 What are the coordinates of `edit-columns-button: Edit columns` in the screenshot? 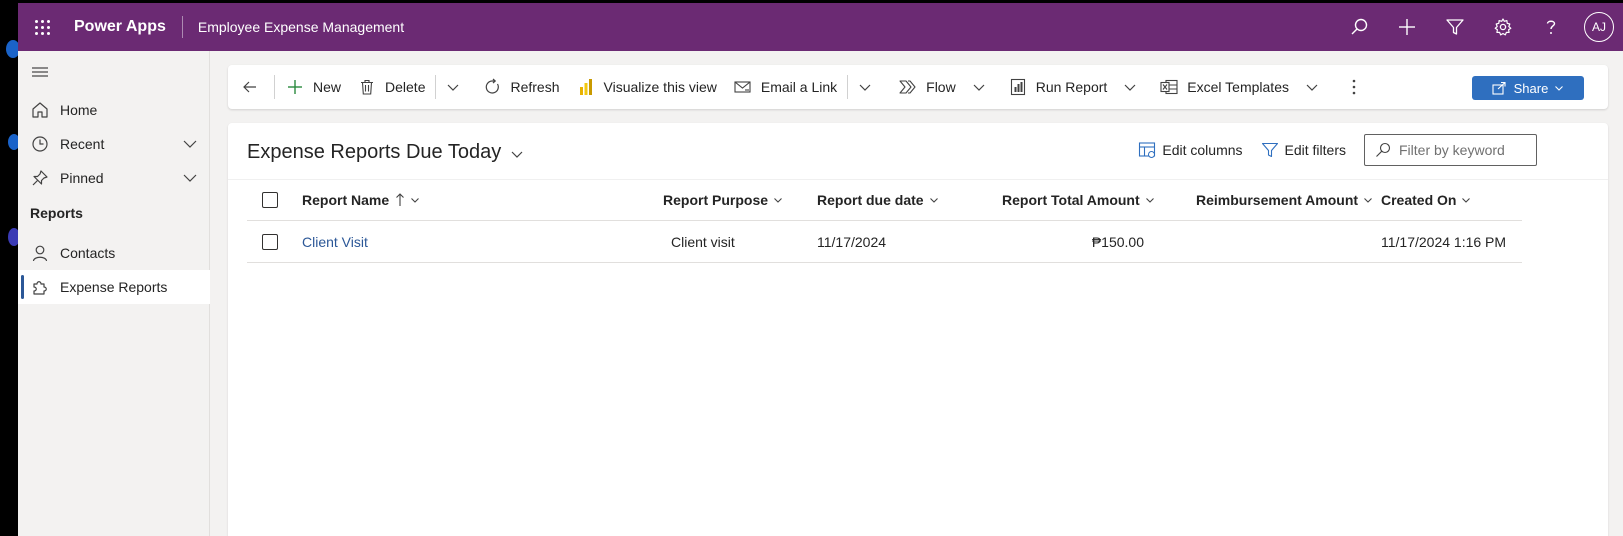 It's located at (1190, 150).